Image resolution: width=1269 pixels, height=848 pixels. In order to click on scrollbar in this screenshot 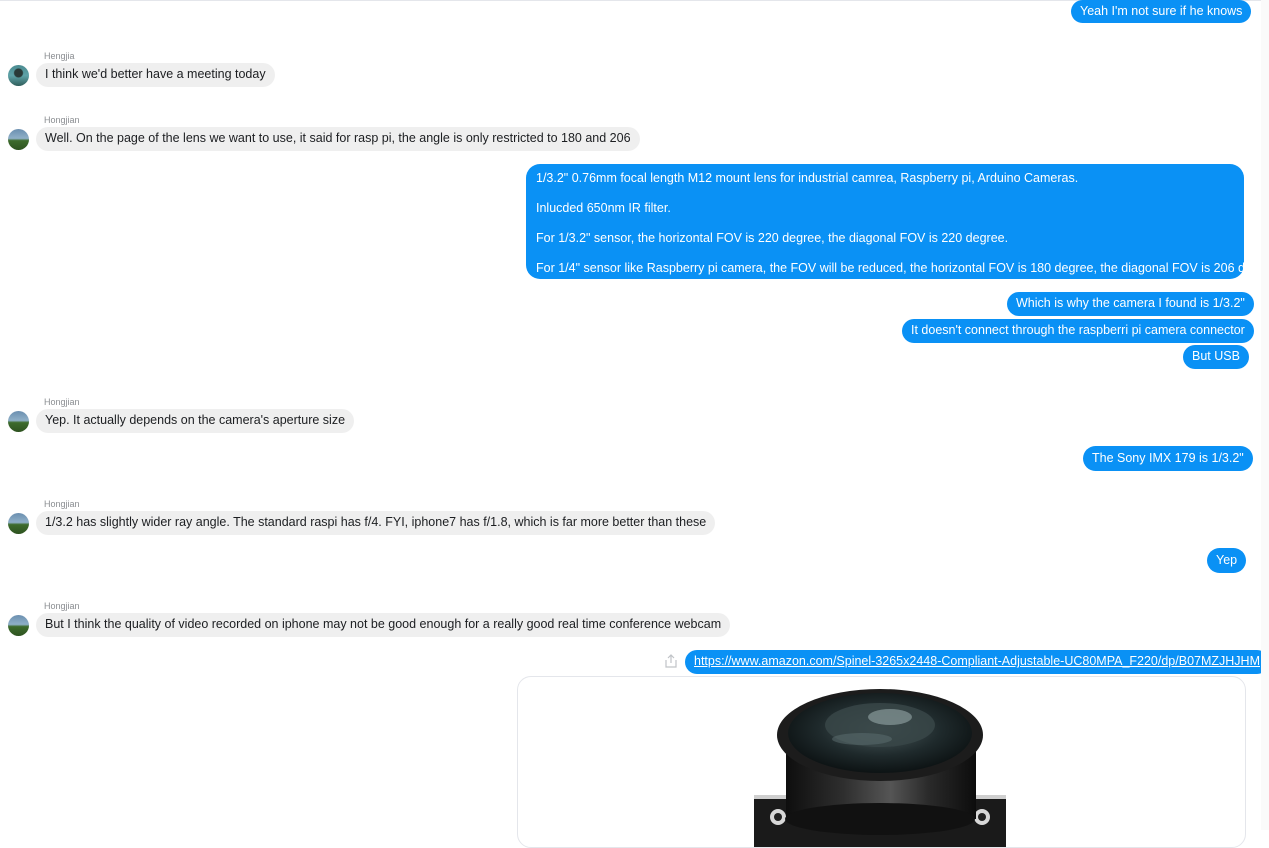, I will do `click(1265, 415)`.